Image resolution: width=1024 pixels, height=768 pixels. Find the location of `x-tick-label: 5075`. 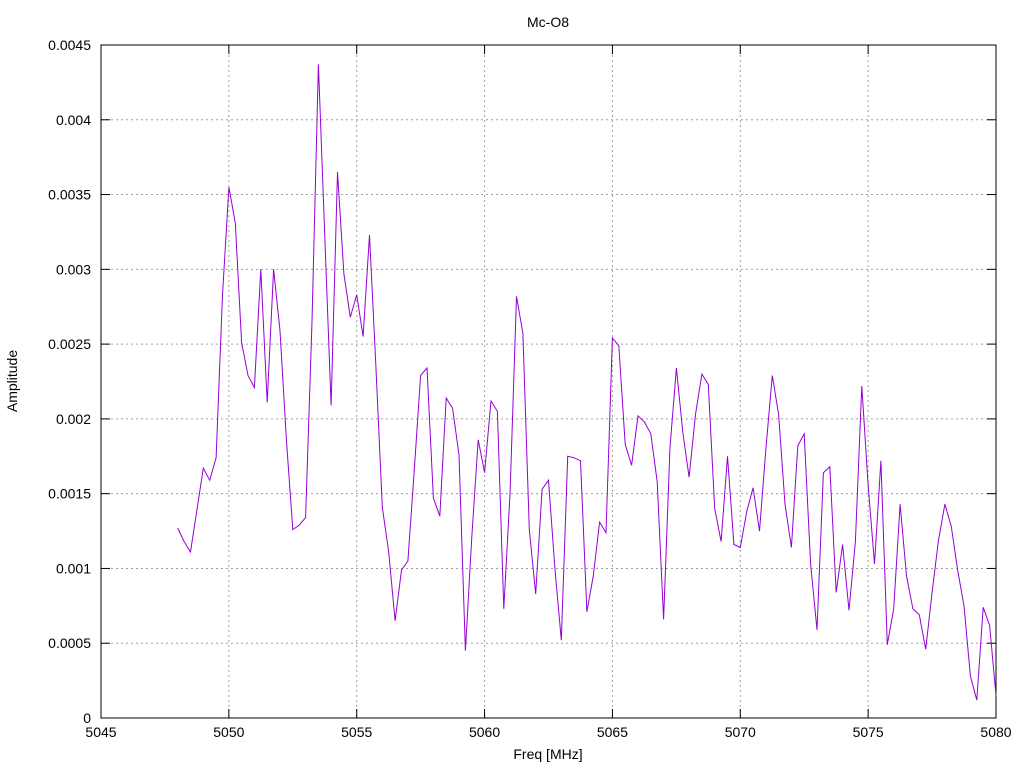

x-tick-label: 5075 is located at coordinates (868, 732).